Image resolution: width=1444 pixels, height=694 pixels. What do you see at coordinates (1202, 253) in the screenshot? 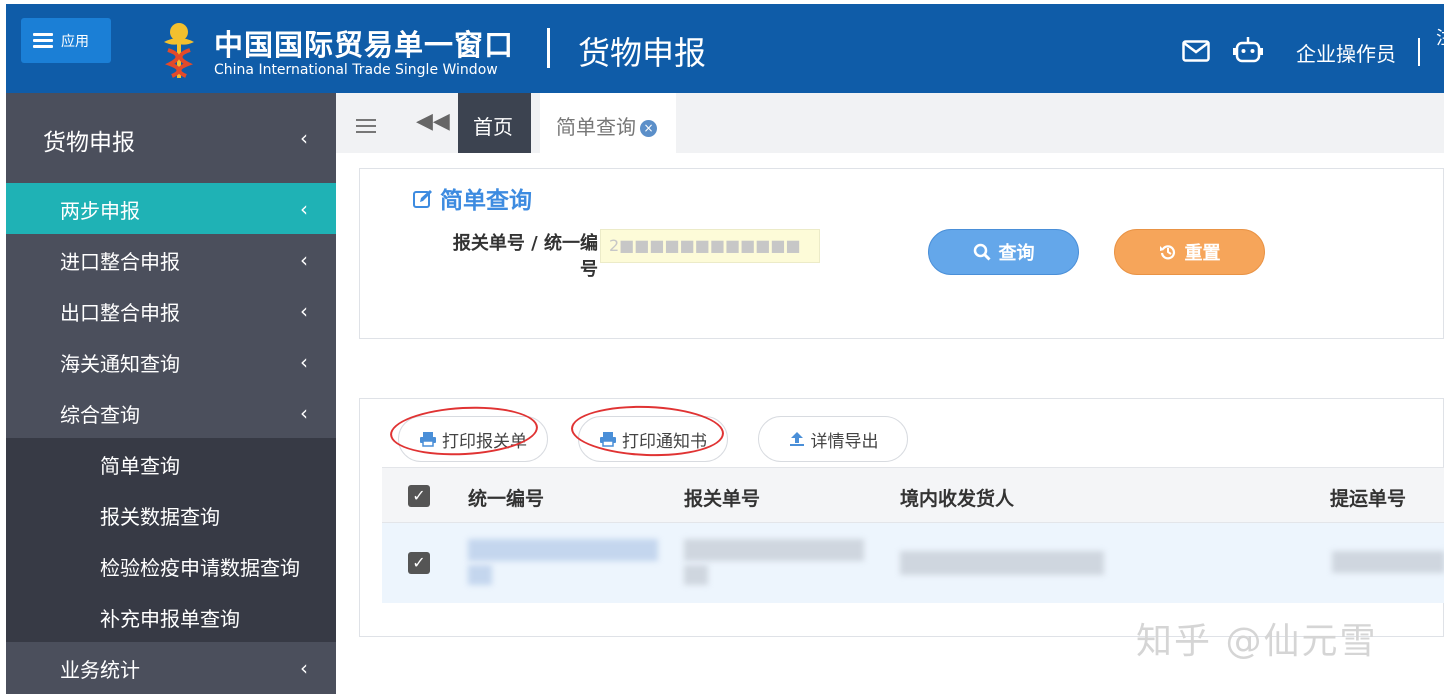
I see `reset-button-label: 重置` at bounding box center [1202, 253].